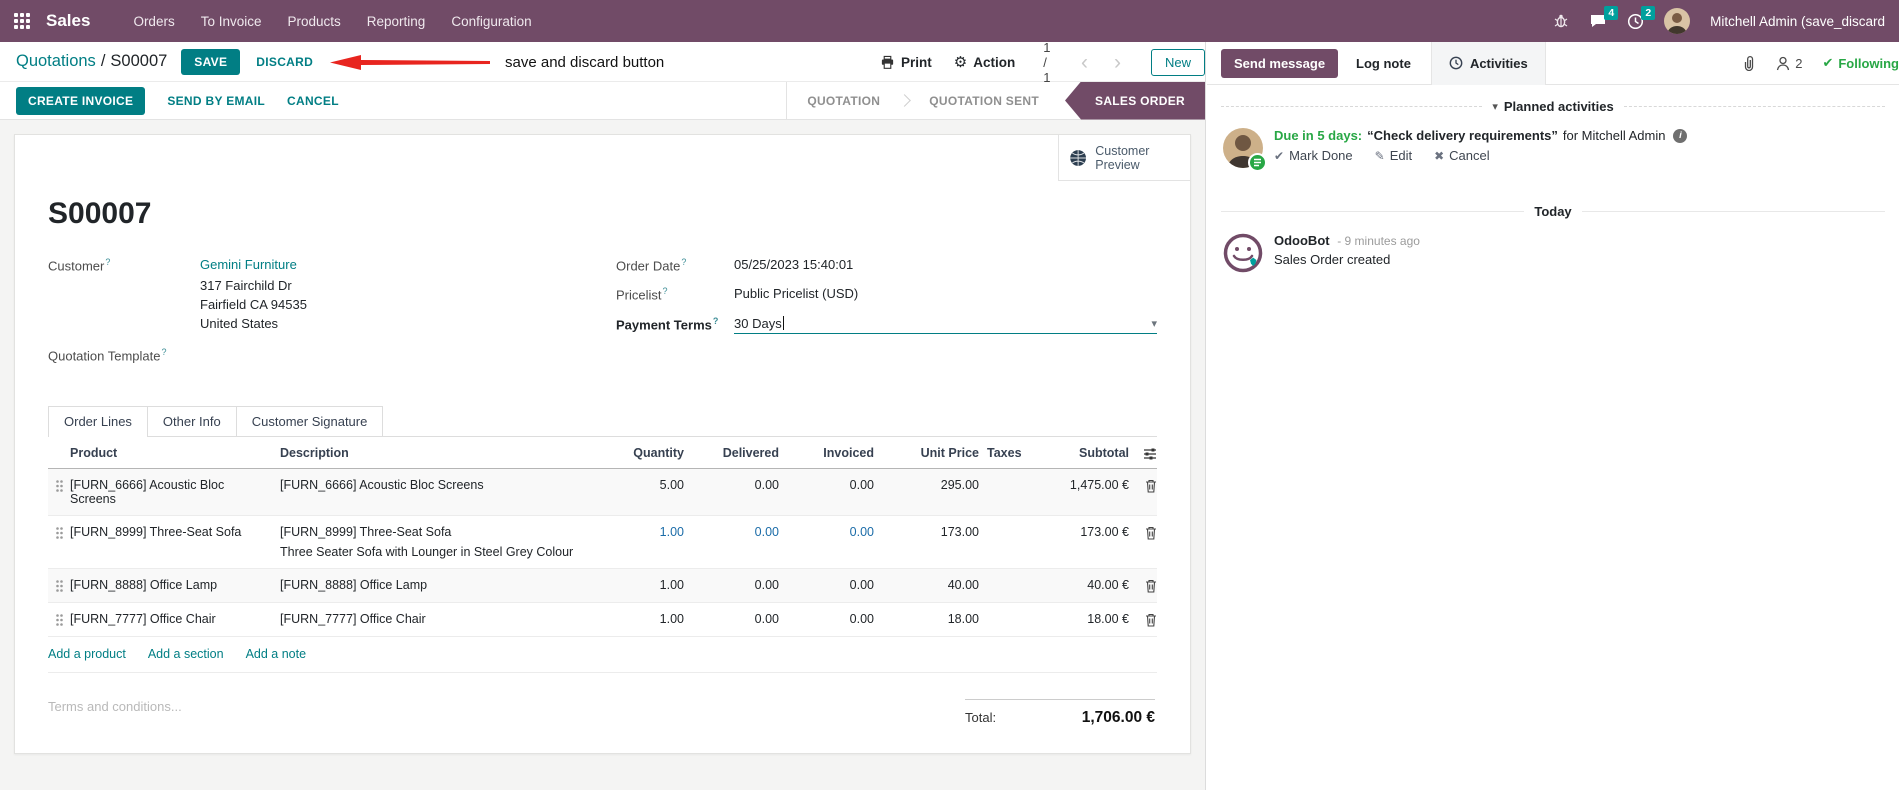  Describe the element at coordinates (1552, 106) in the screenshot. I see `planned-activities-toggle: ▾ Planned activities` at that location.